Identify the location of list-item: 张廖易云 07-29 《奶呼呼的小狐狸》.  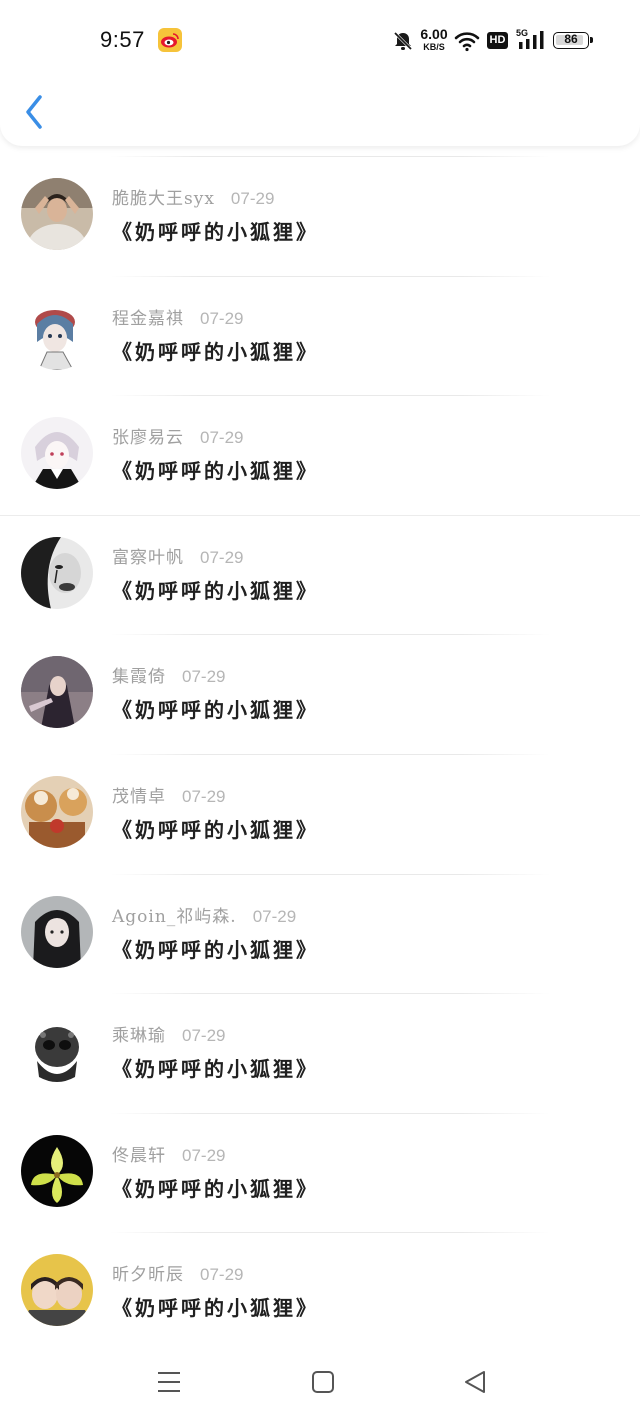
(320, 455).